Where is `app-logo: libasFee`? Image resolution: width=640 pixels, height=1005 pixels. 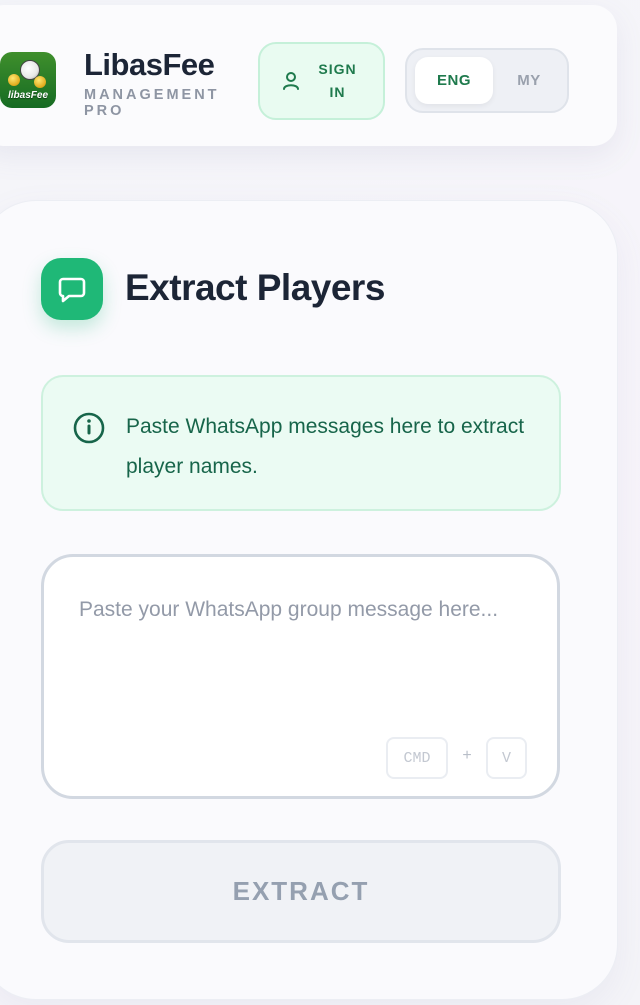
app-logo: libasFee is located at coordinates (28, 80).